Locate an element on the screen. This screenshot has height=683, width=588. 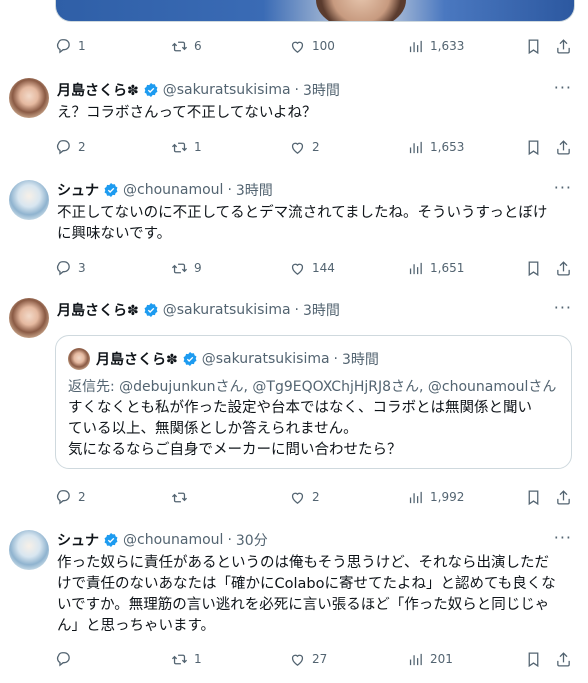
reply-count: 1 is located at coordinates (82, 46).